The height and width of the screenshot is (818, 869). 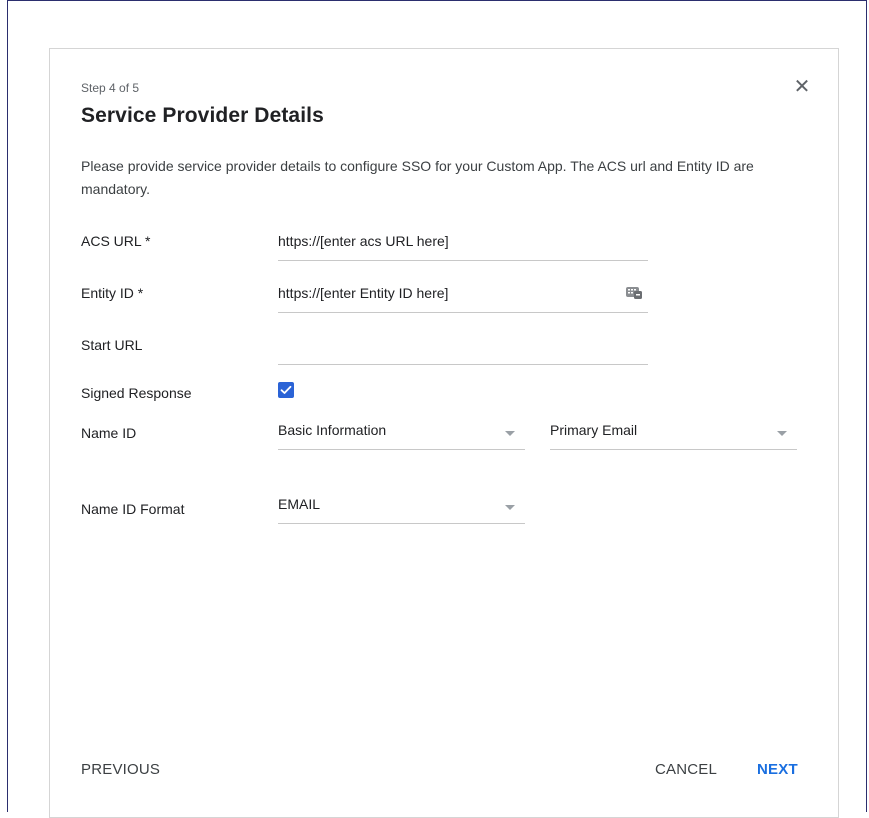 I want to click on name-id-category-select: Basic Information, so click(x=401, y=436).